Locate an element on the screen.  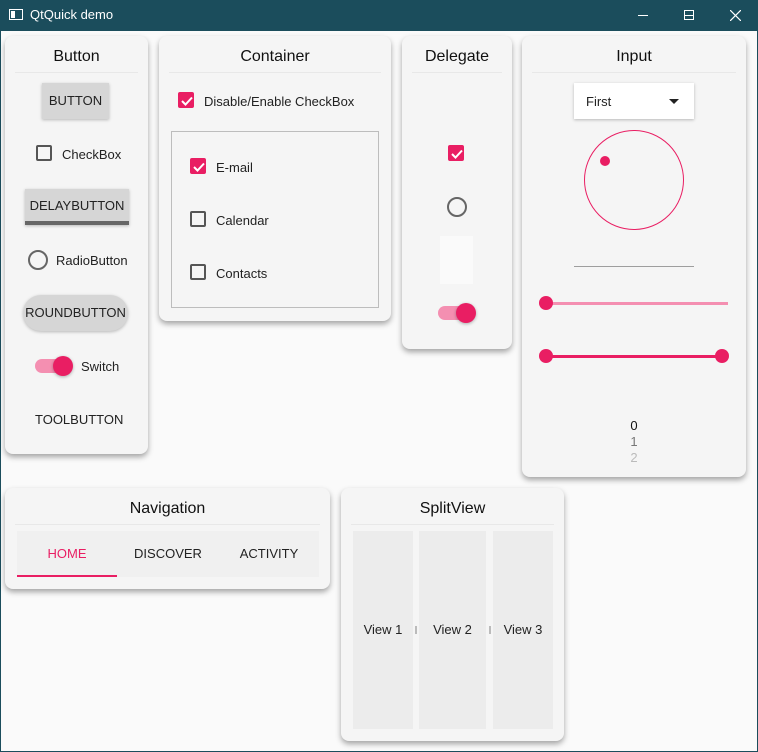
maximize-button is located at coordinates (689, 15).